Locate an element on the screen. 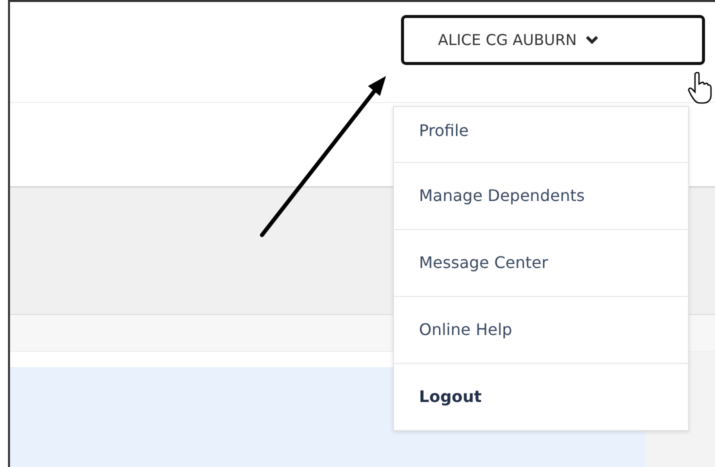 This screenshot has width=715, height=467. menu-item: Logout is located at coordinates (541, 396).